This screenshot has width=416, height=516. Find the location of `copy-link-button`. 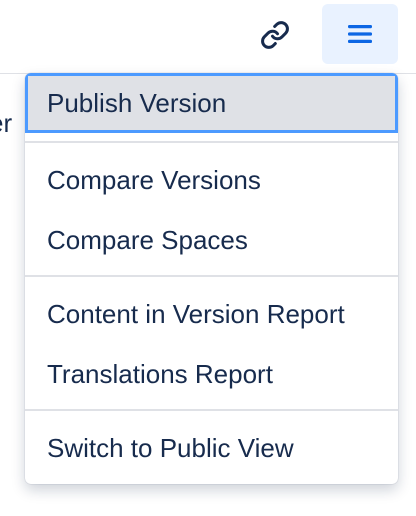

copy-link-button is located at coordinates (275, 35).